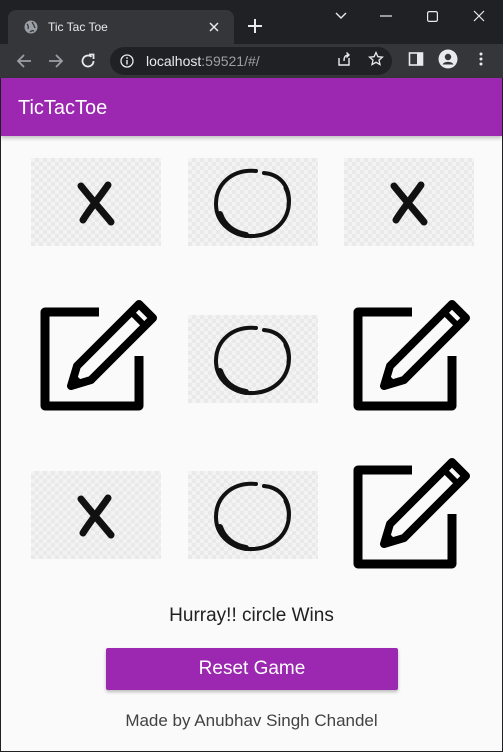 The image size is (503, 752). I want to click on reload-icon, so click(88, 61).